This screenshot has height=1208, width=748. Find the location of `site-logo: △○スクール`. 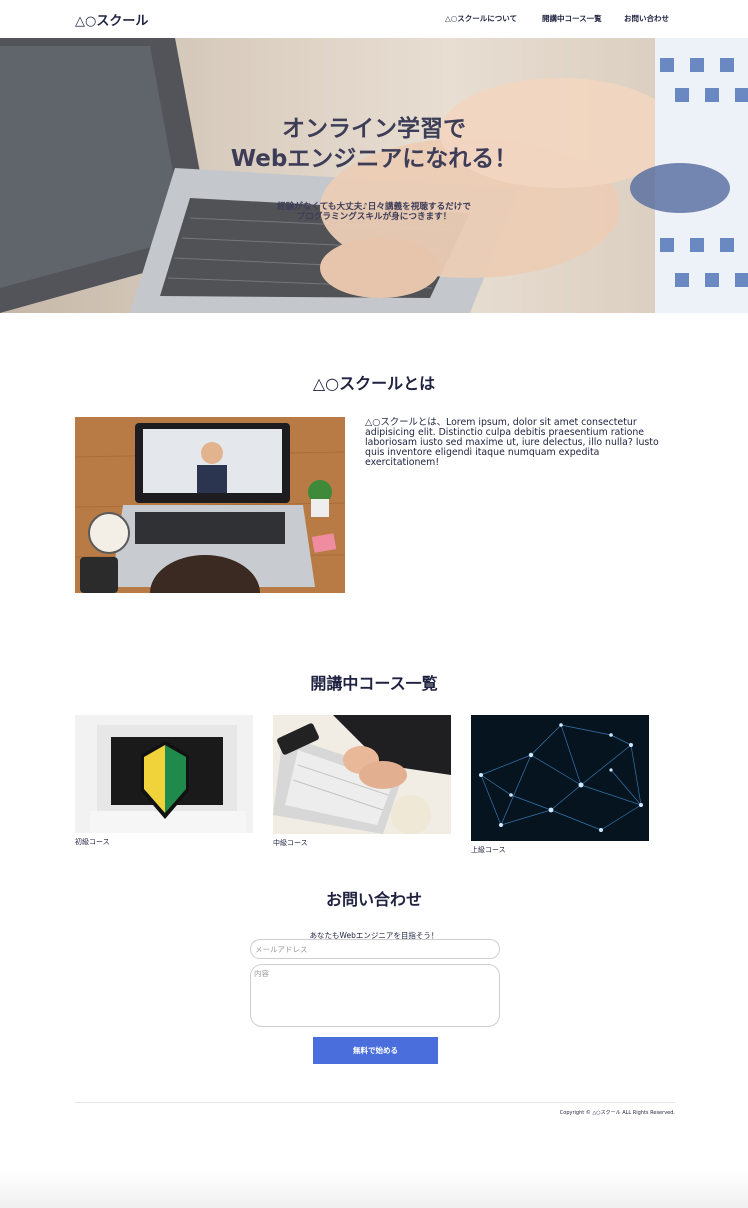

site-logo: △○スクール is located at coordinates (111, 19).